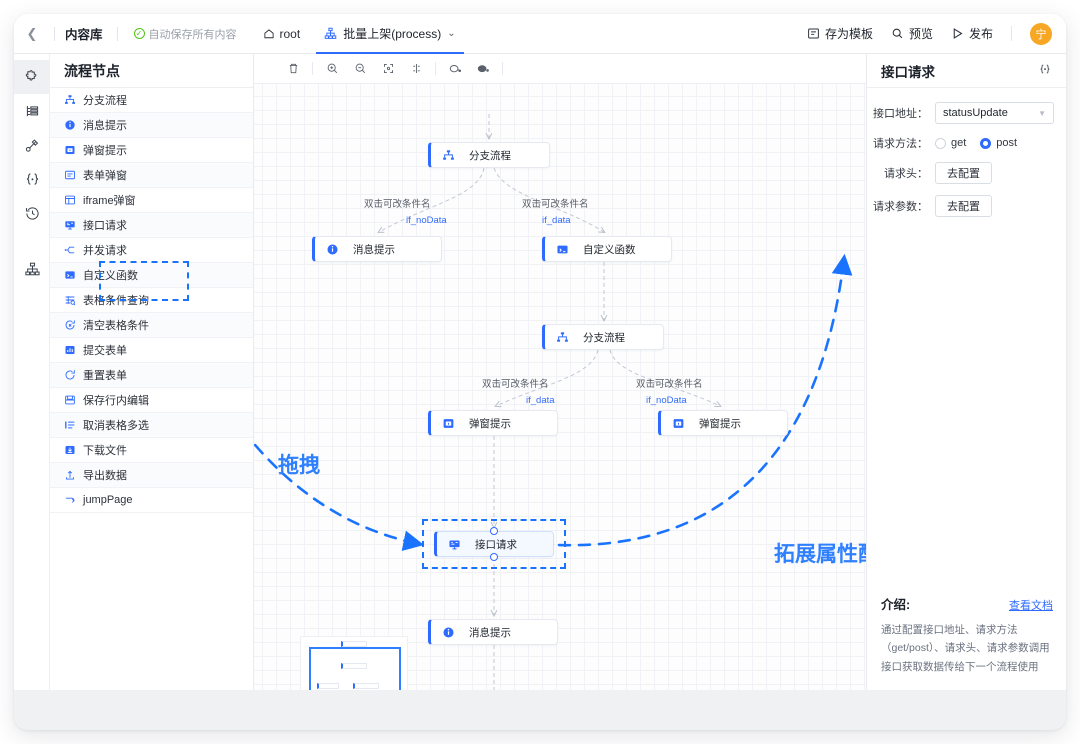 Image resolution: width=1080 pixels, height=744 pixels. I want to click on header-divider, so click(1011, 33).